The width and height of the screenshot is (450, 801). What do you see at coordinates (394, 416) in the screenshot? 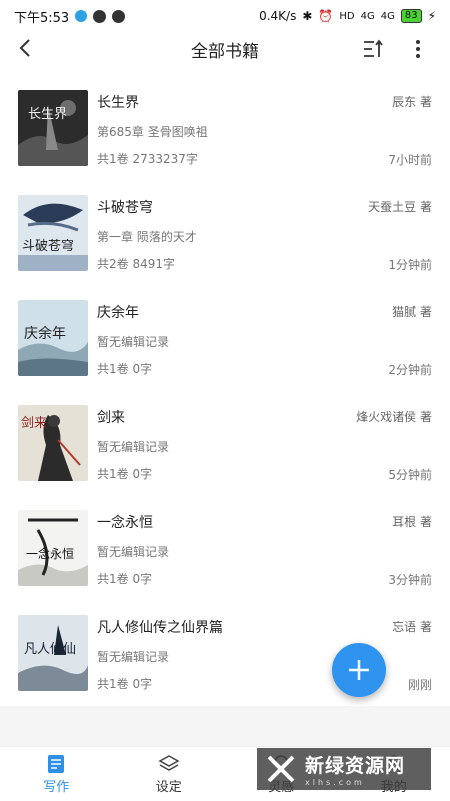
I see `book-author: 烽火戏诸侯 著` at bounding box center [394, 416].